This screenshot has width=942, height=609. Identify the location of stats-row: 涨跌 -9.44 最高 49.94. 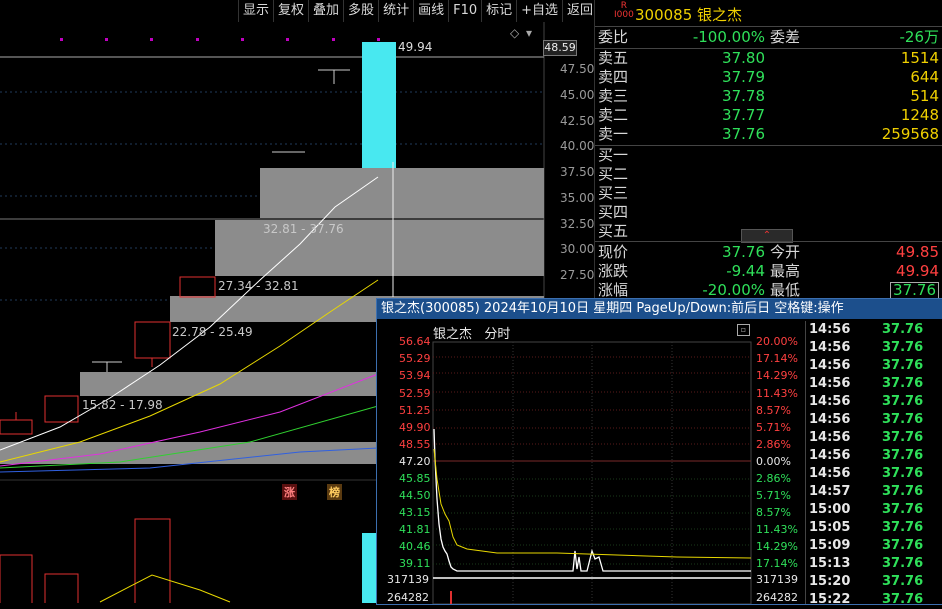
(768, 271).